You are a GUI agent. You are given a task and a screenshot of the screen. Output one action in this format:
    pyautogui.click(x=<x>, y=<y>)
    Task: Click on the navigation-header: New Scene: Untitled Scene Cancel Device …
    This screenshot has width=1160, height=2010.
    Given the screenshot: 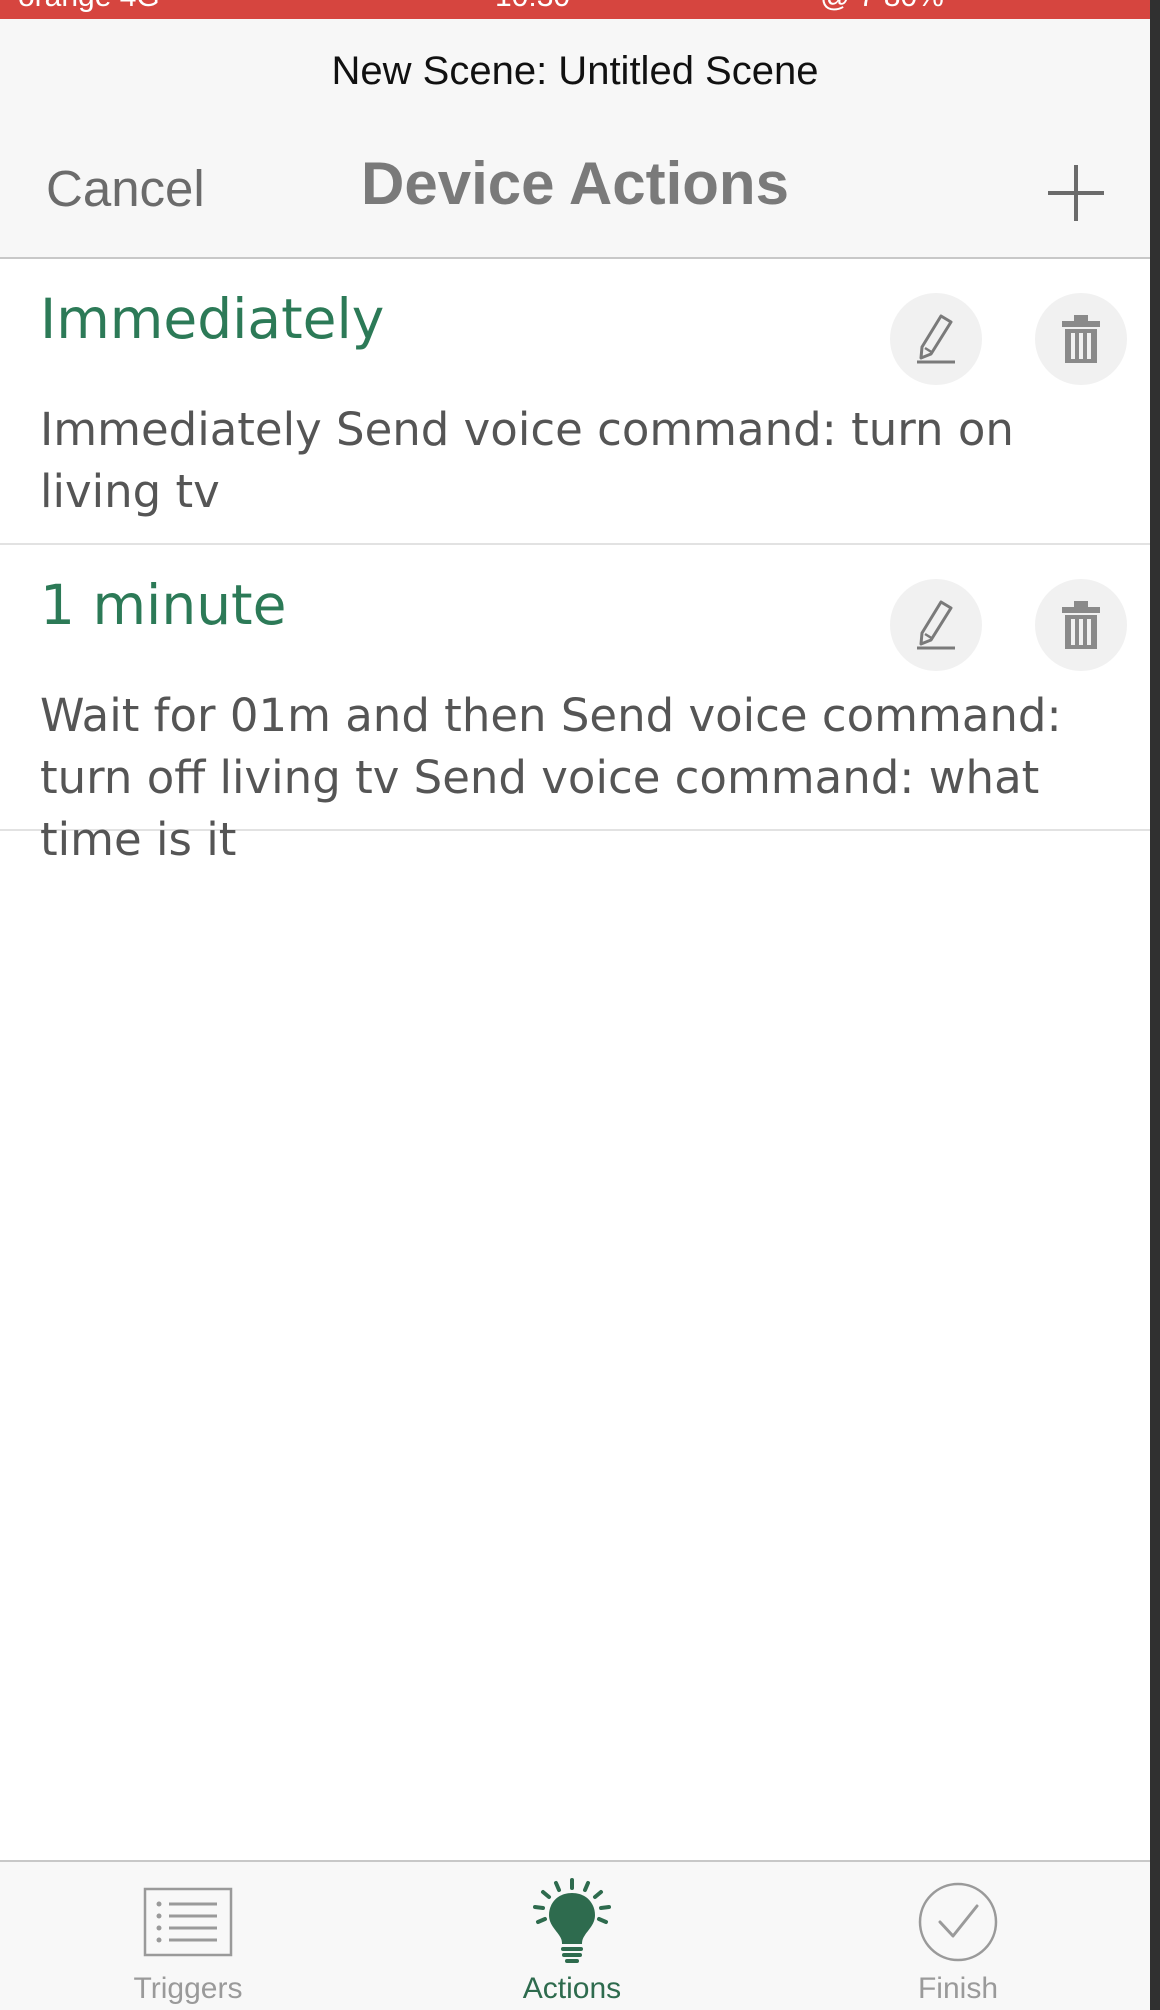 What is the action you would take?
    pyautogui.click(x=575, y=139)
    